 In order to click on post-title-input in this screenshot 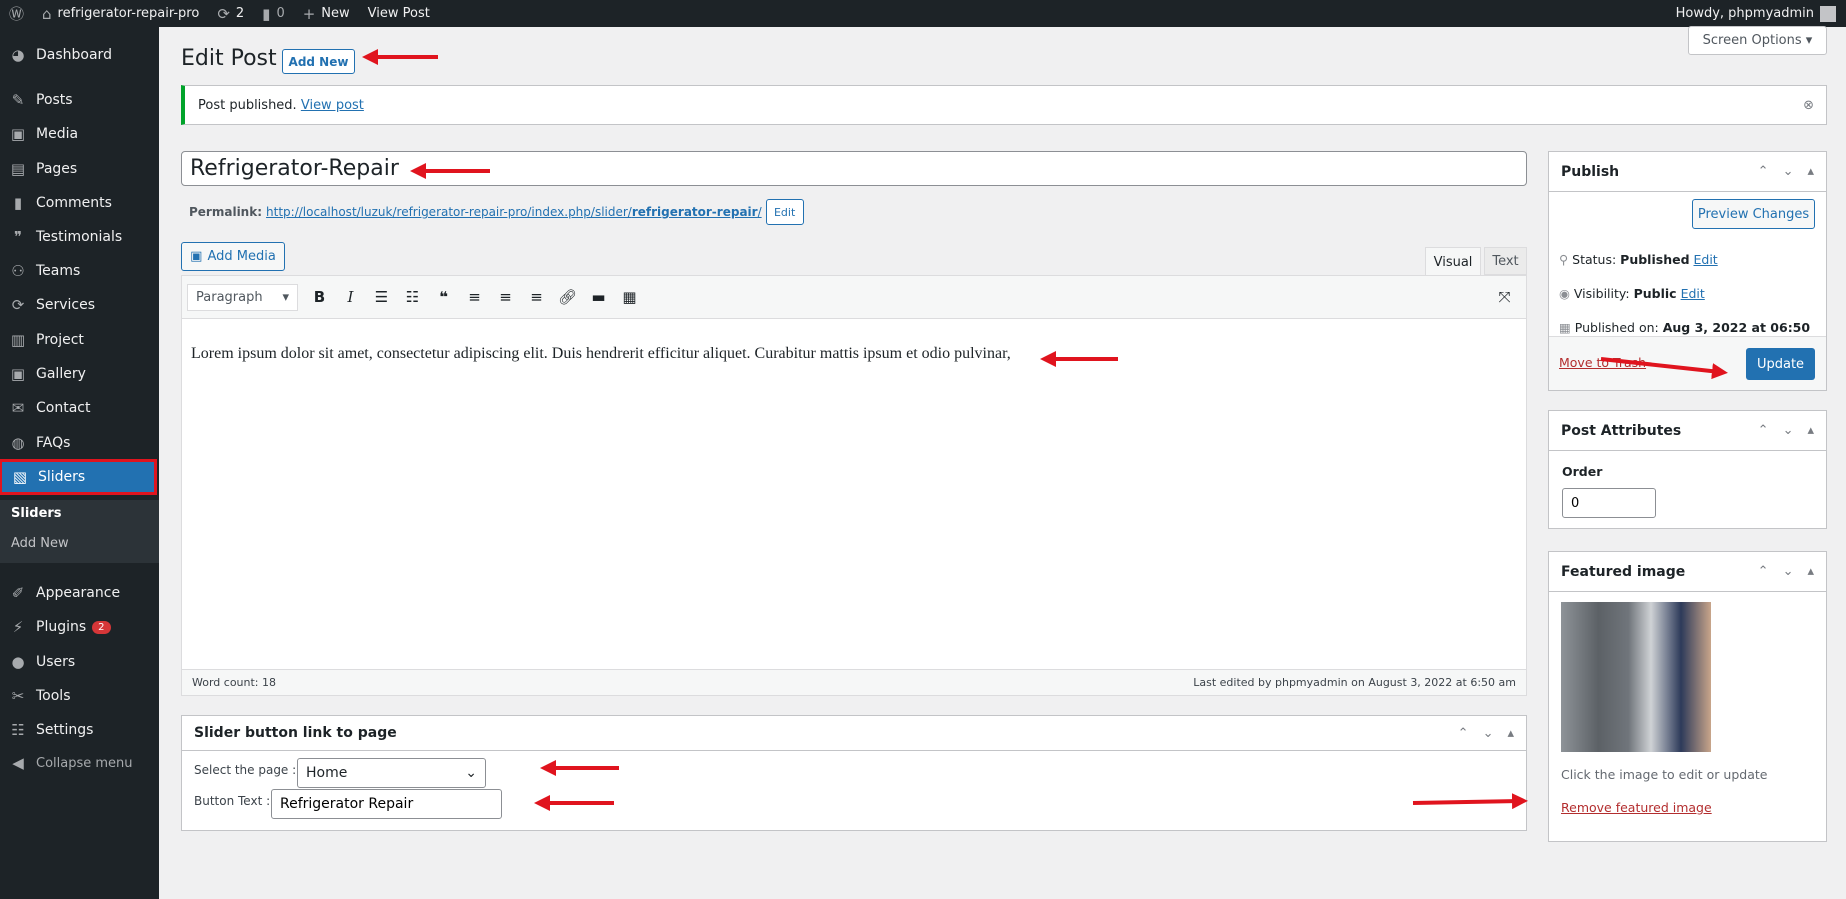, I will do `click(854, 168)`.